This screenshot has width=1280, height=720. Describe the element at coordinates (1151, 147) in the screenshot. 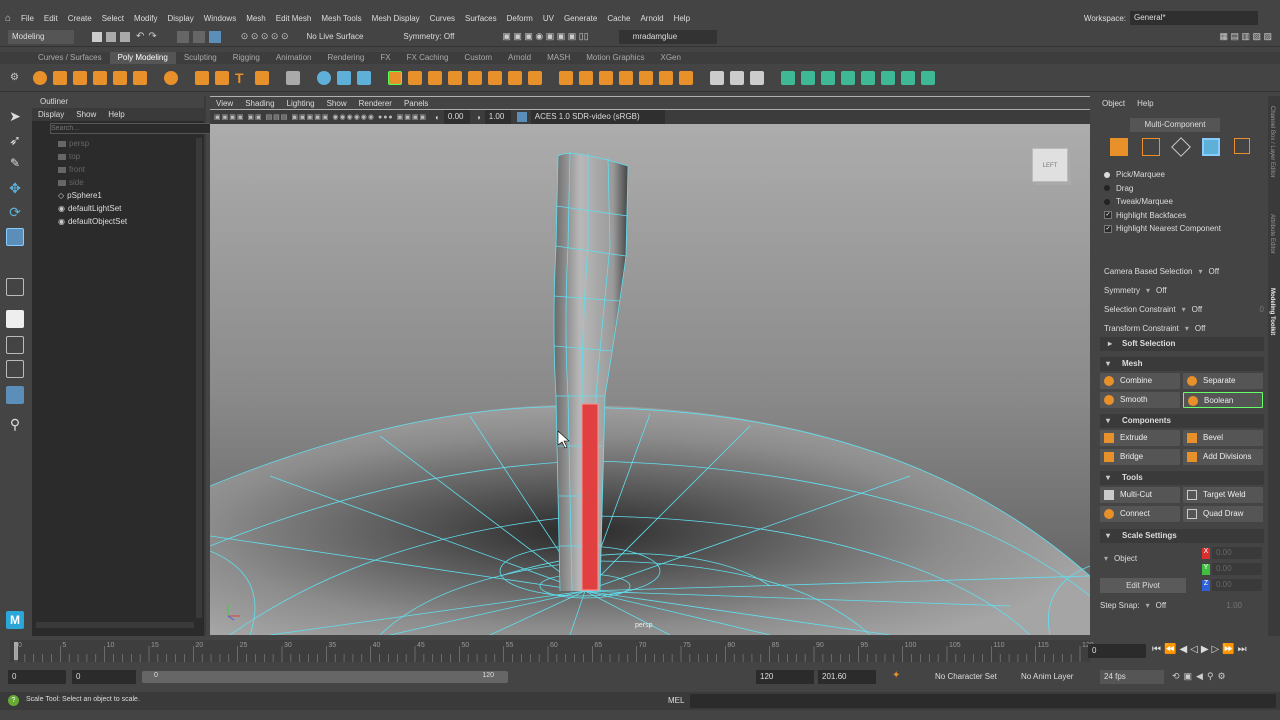

I see `vertex-mode-icon` at that location.